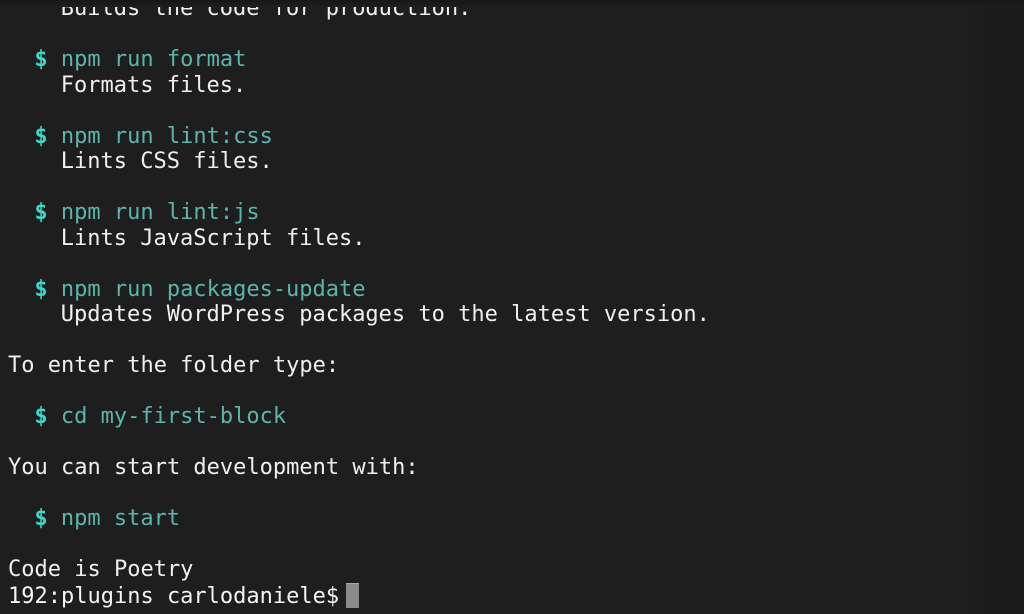 The height and width of the screenshot is (614, 1024). Describe the element at coordinates (101, 569) in the screenshot. I see `output-text: Code is Poetry` at that location.